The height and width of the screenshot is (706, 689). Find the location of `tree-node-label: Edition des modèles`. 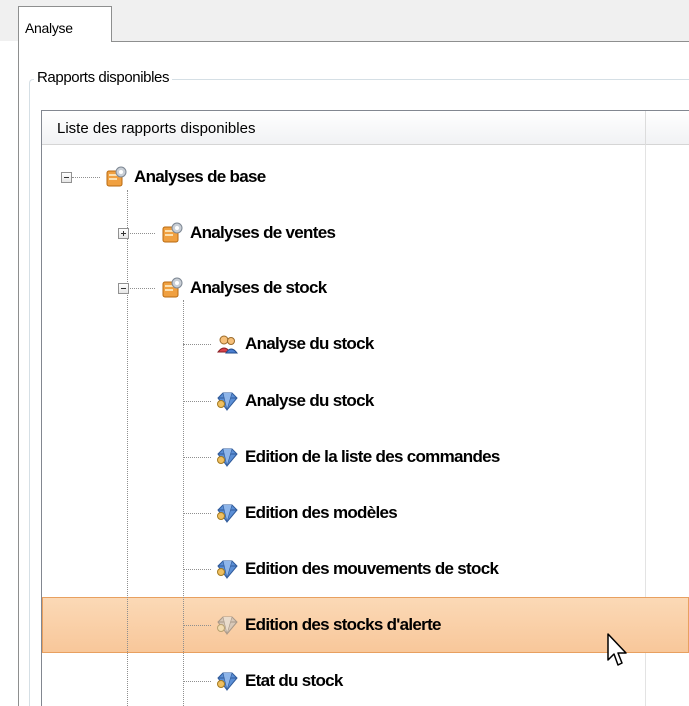

tree-node-label: Edition des modèles is located at coordinates (321, 512).